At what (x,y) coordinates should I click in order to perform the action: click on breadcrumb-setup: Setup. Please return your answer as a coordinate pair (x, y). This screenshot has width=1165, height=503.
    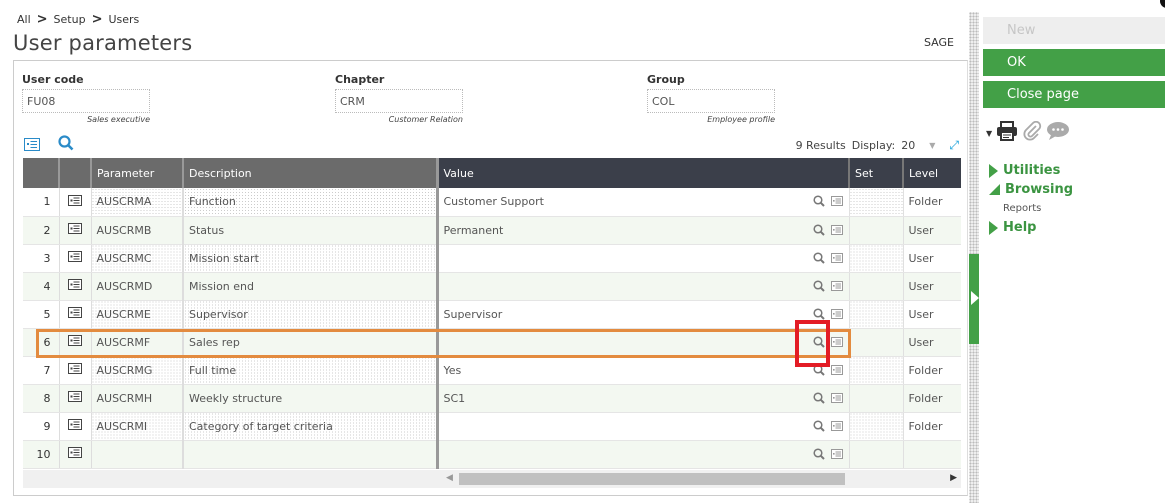
    Looking at the image, I should click on (70, 19).